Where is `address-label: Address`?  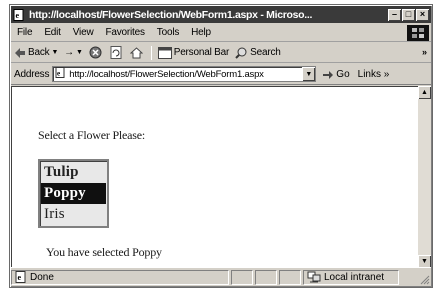
address-label: Address is located at coordinates (32, 74).